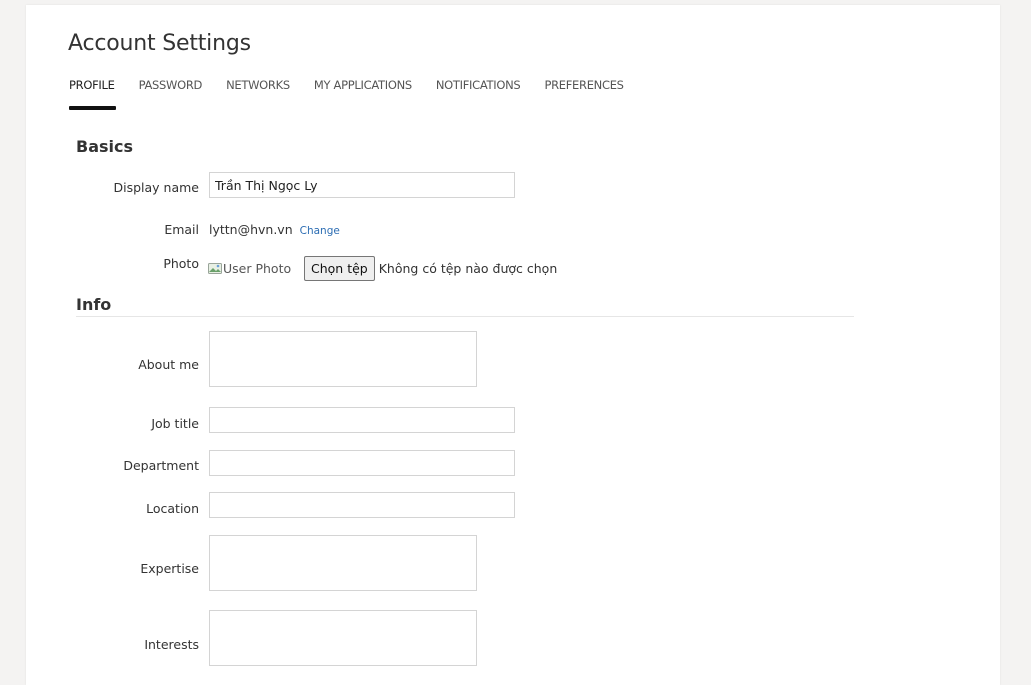  I want to click on interests-textarea, so click(343, 638).